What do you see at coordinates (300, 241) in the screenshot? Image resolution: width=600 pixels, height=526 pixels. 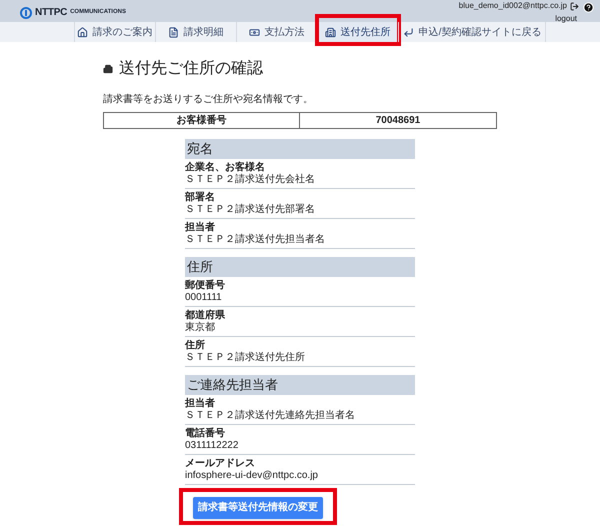 I see `field-value: ＳＴＥＰ２請求送付先担当者名` at bounding box center [300, 241].